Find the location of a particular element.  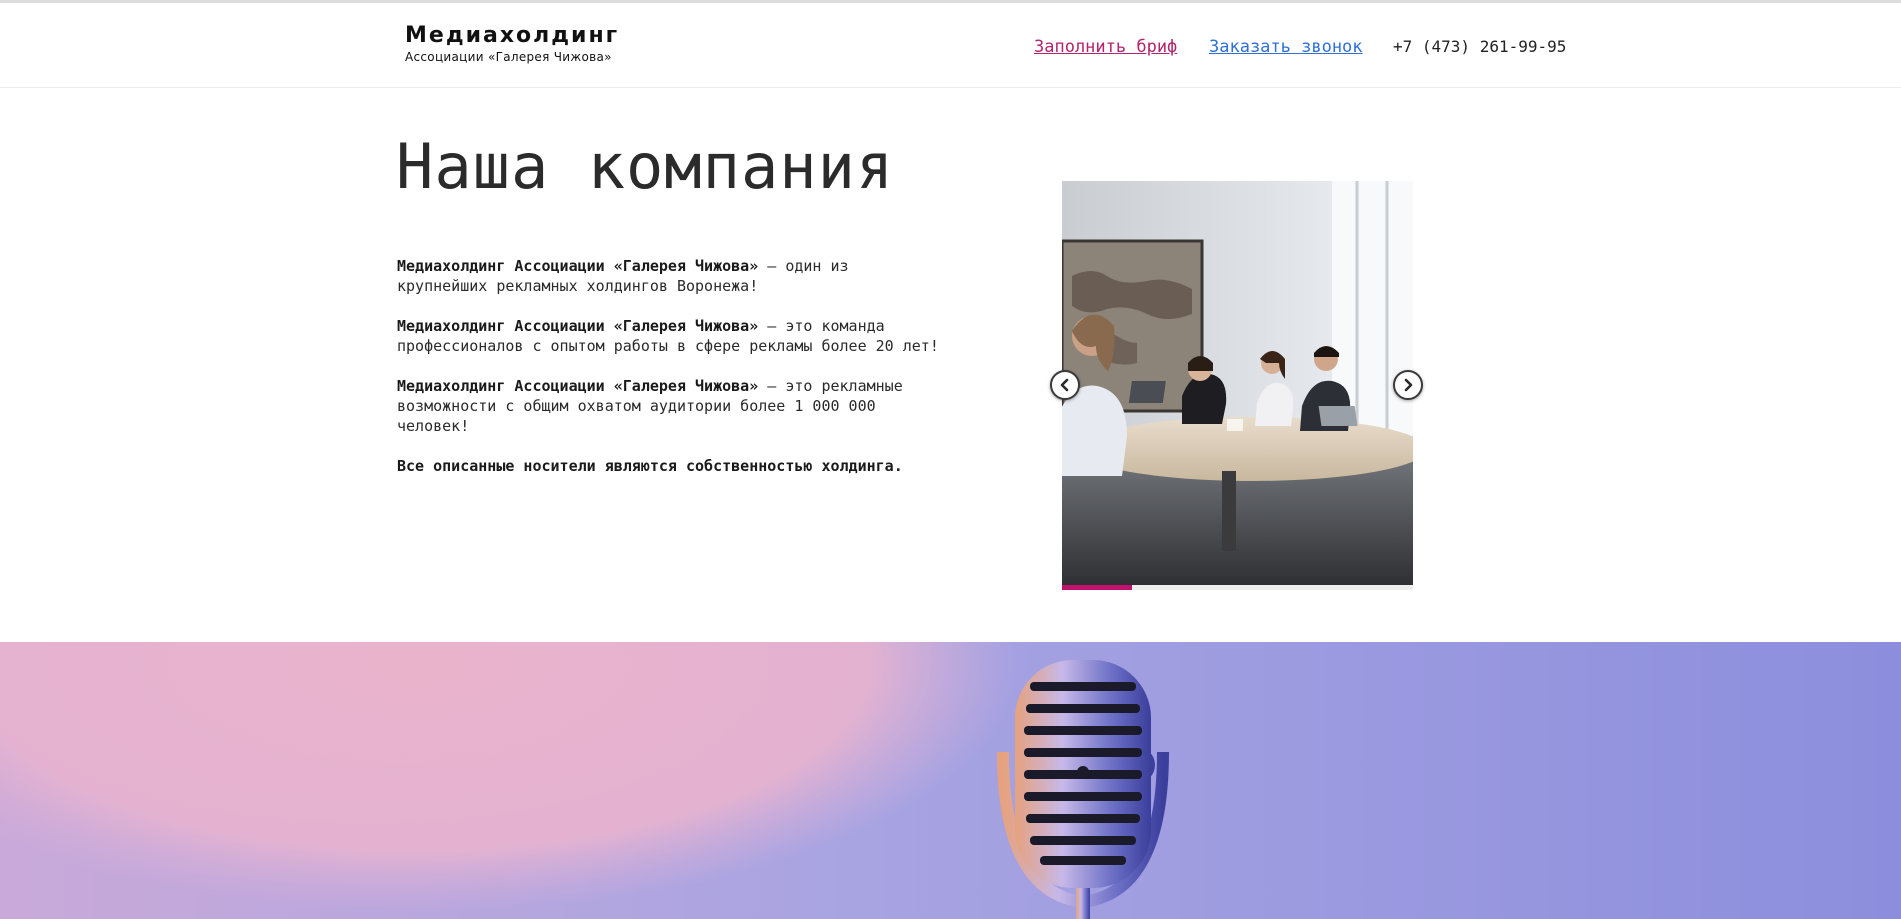

brand-title: Медиахолдинг is located at coordinates (512, 35).